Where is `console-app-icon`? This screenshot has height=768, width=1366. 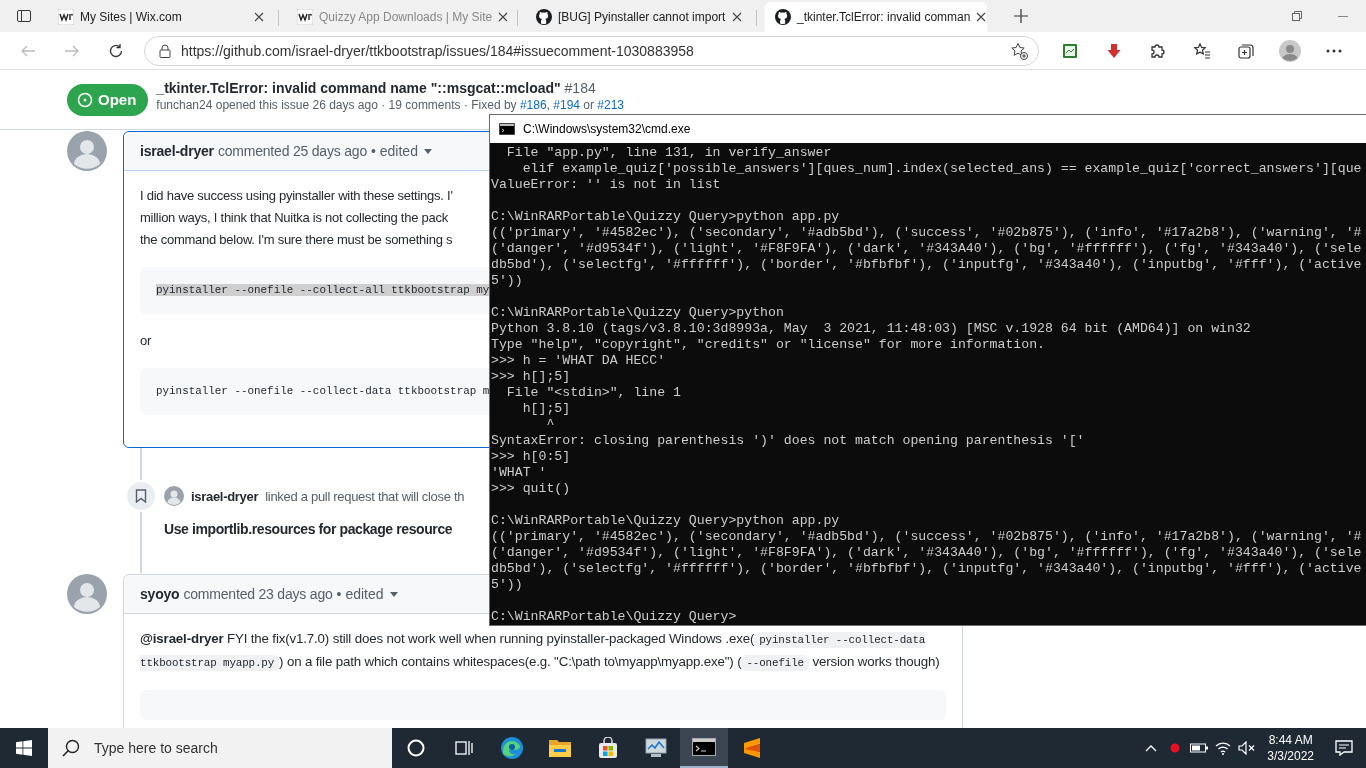
console-app-icon is located at coordinates (507, 129).